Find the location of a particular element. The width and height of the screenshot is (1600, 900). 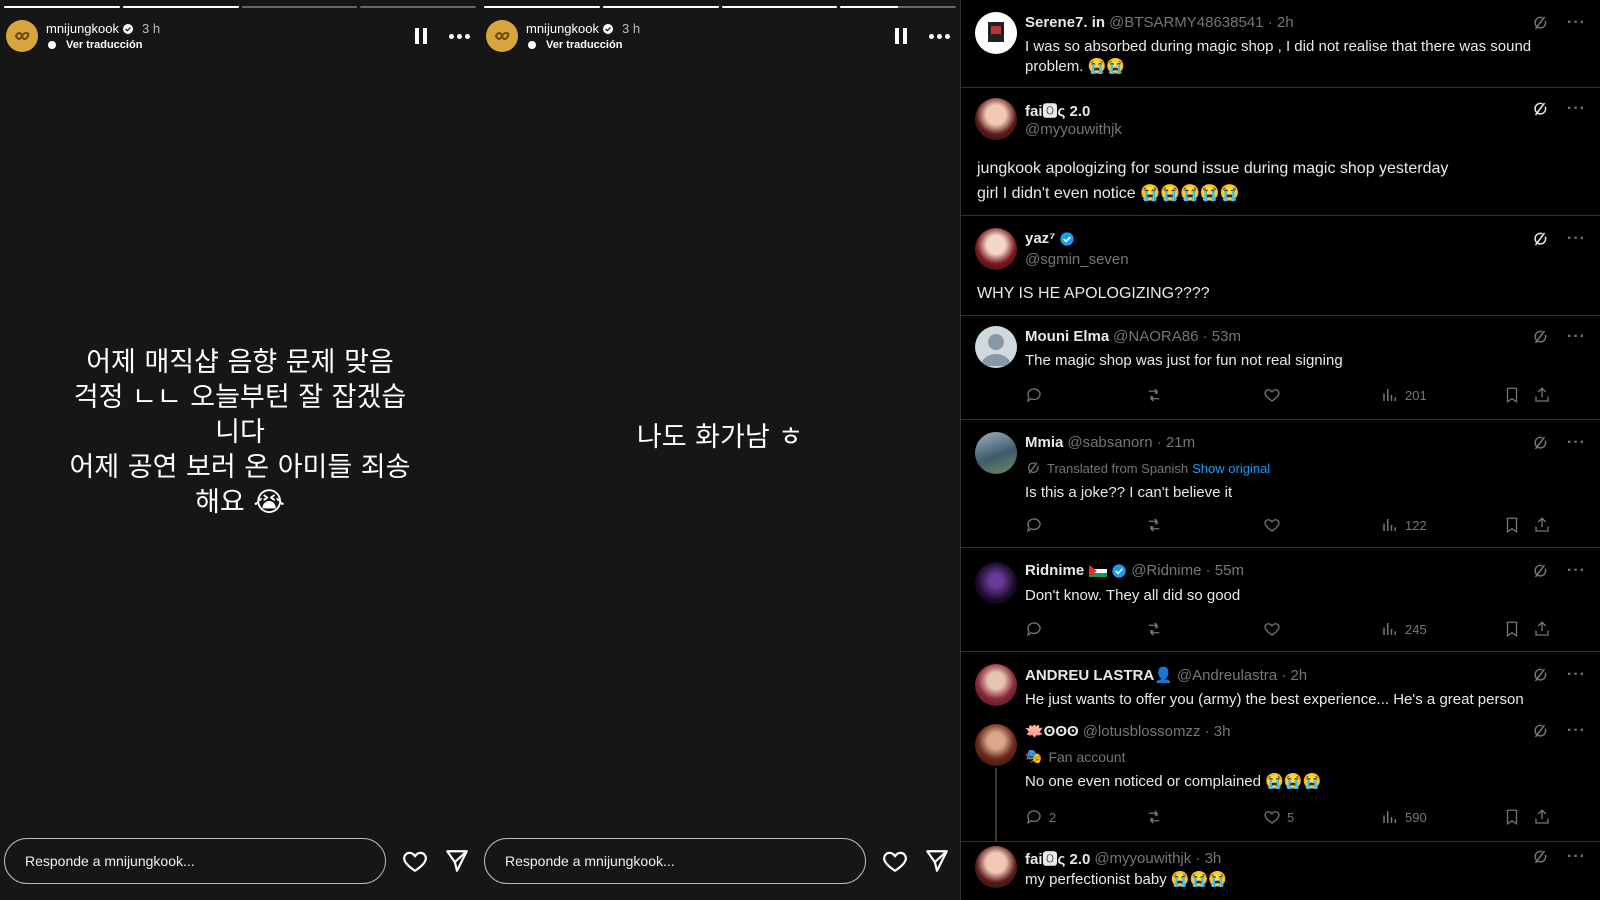

tweet-handle: @sgmin_seven is located at coordinates (1077, 259).